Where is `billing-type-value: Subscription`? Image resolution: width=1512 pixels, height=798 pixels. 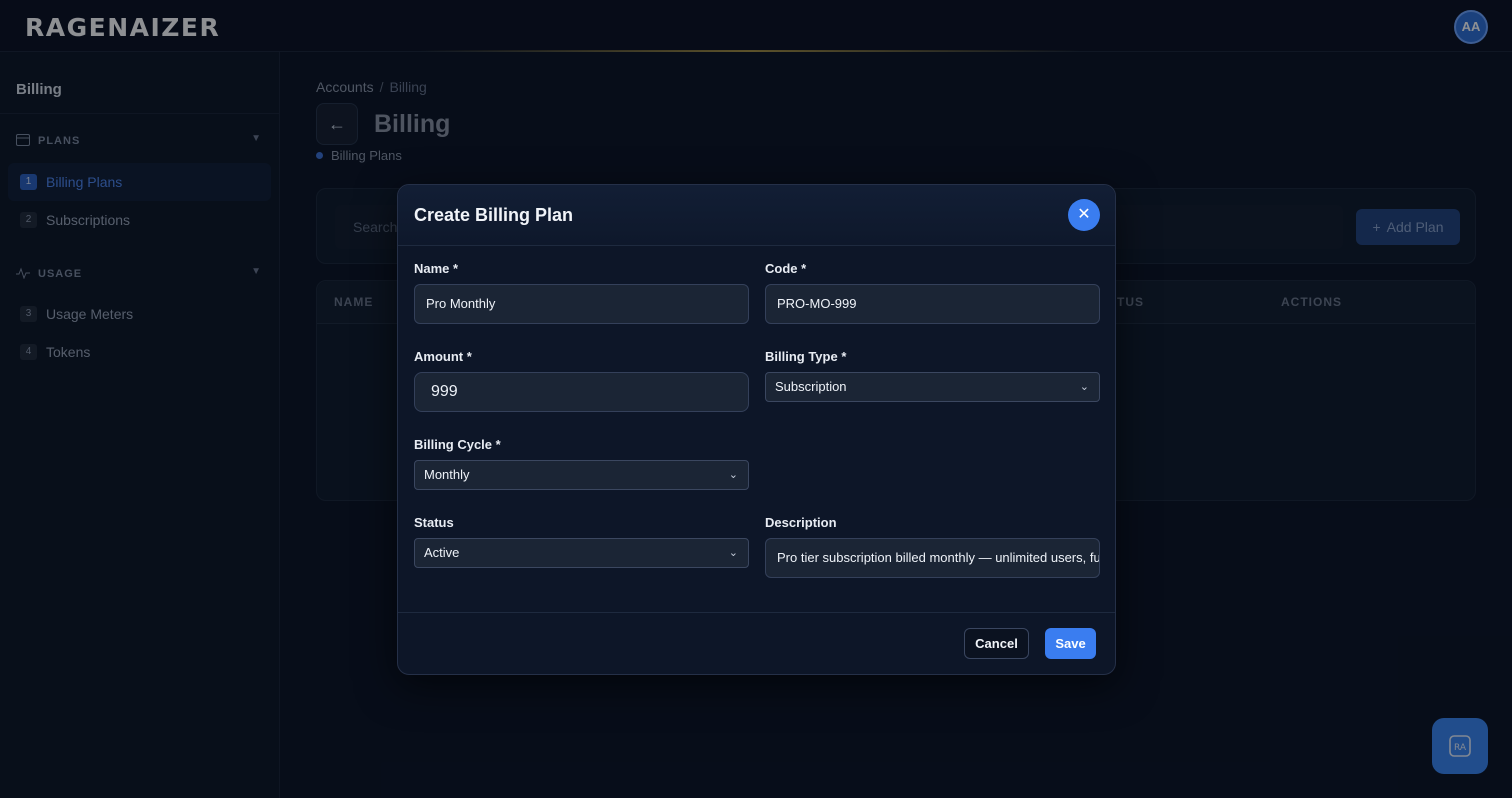 billing-type-value: Subscription is located at coordinates (811, 386).